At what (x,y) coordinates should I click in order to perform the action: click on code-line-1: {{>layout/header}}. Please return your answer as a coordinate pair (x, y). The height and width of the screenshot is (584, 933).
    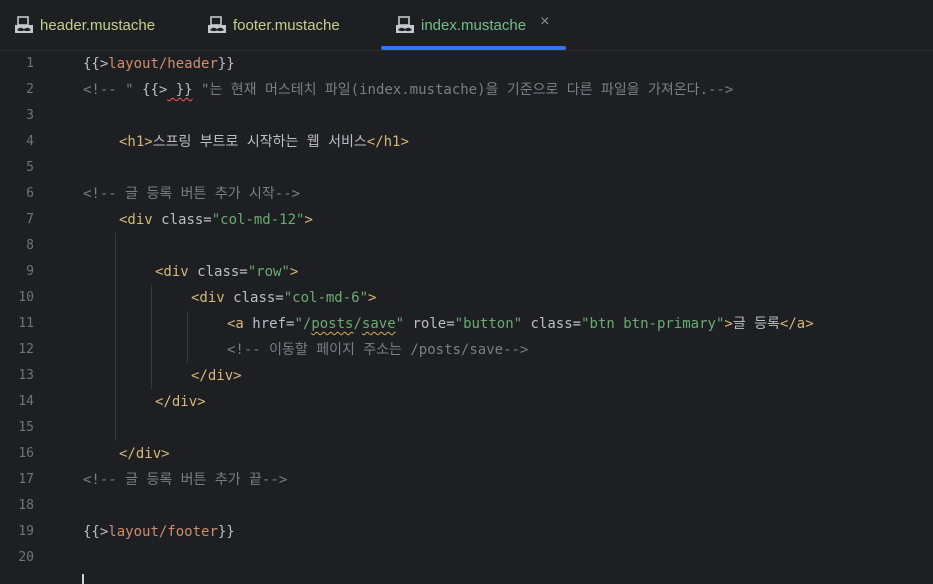
    Looking at the image, I should click on (159, 64).